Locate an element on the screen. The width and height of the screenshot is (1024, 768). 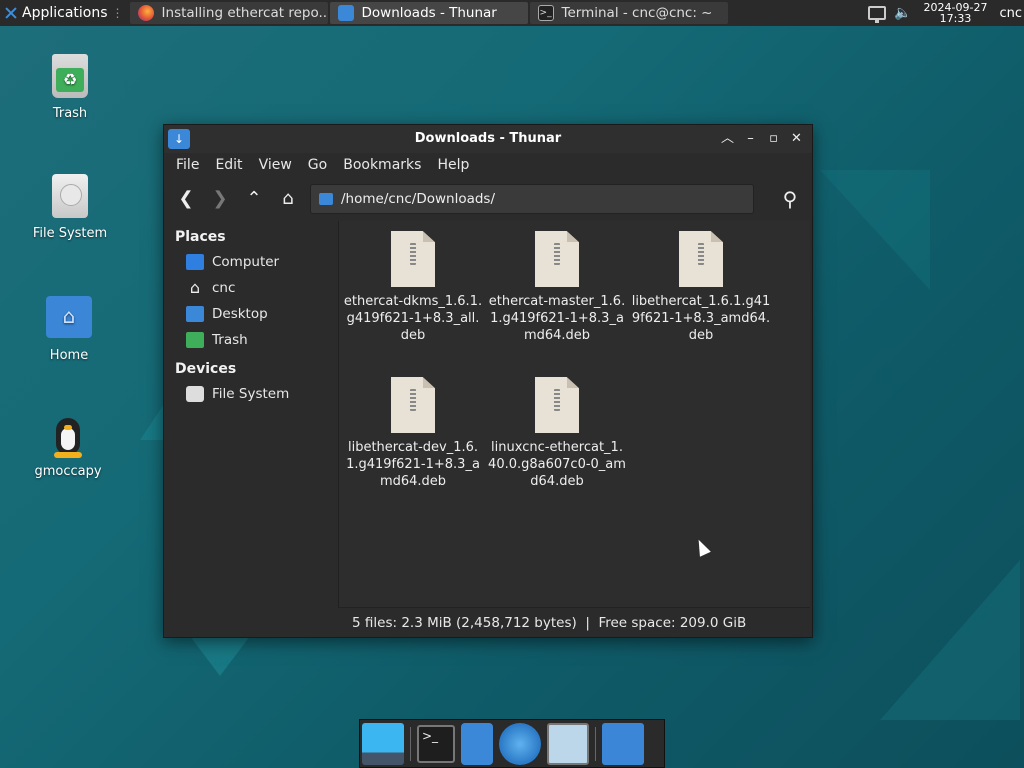
home-folder-icon is located at coordinates (69, 317).